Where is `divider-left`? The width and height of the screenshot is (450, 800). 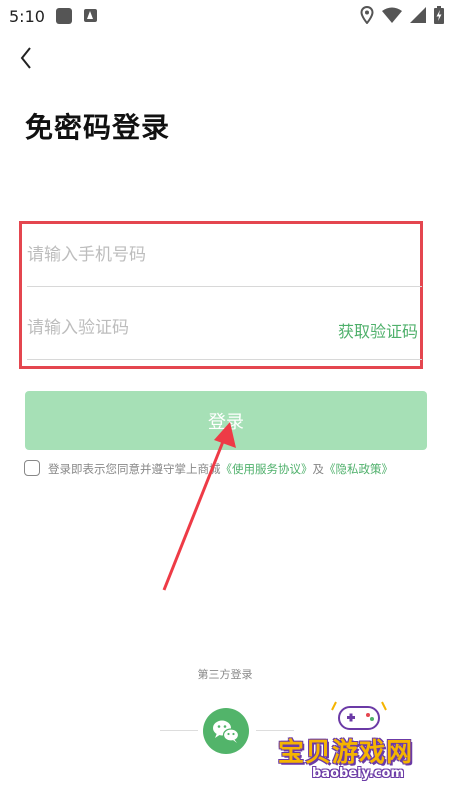
divider-left is located at coordinates (179, 730).